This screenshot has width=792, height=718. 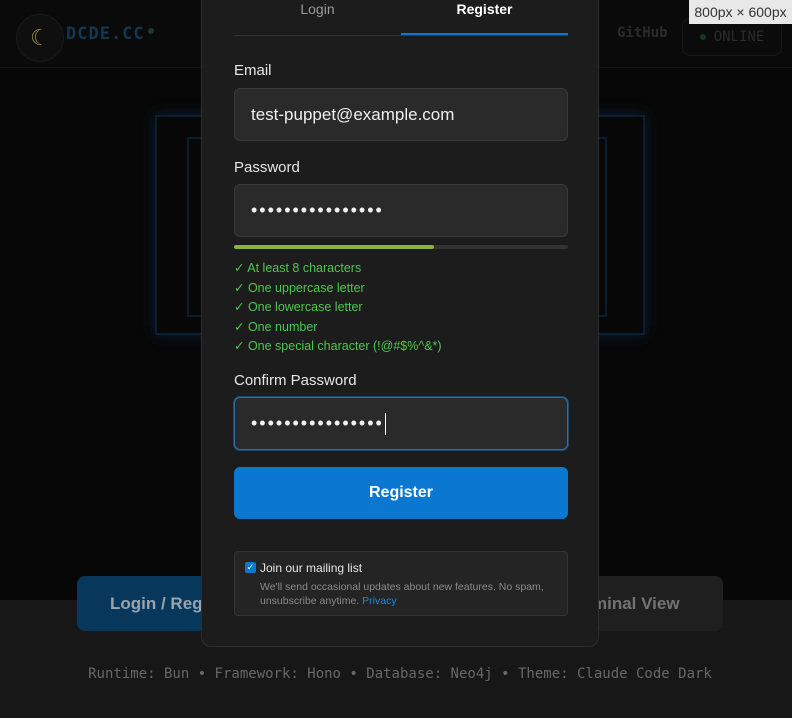 I want to click on requirement-special-char: ✓ One special character (!@#$%^&*), so click(x=338, y=346).